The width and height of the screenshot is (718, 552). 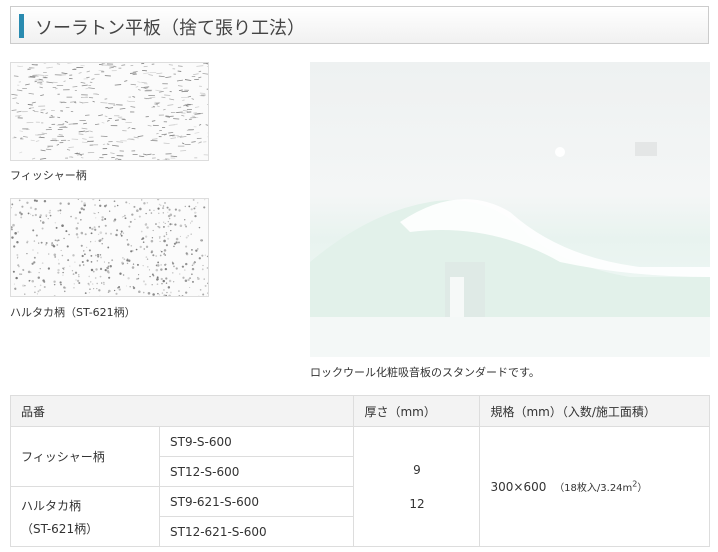 I want to click on size-cell: 300×600 （18枚入/3.24m2）, so click(x=594, y=486).